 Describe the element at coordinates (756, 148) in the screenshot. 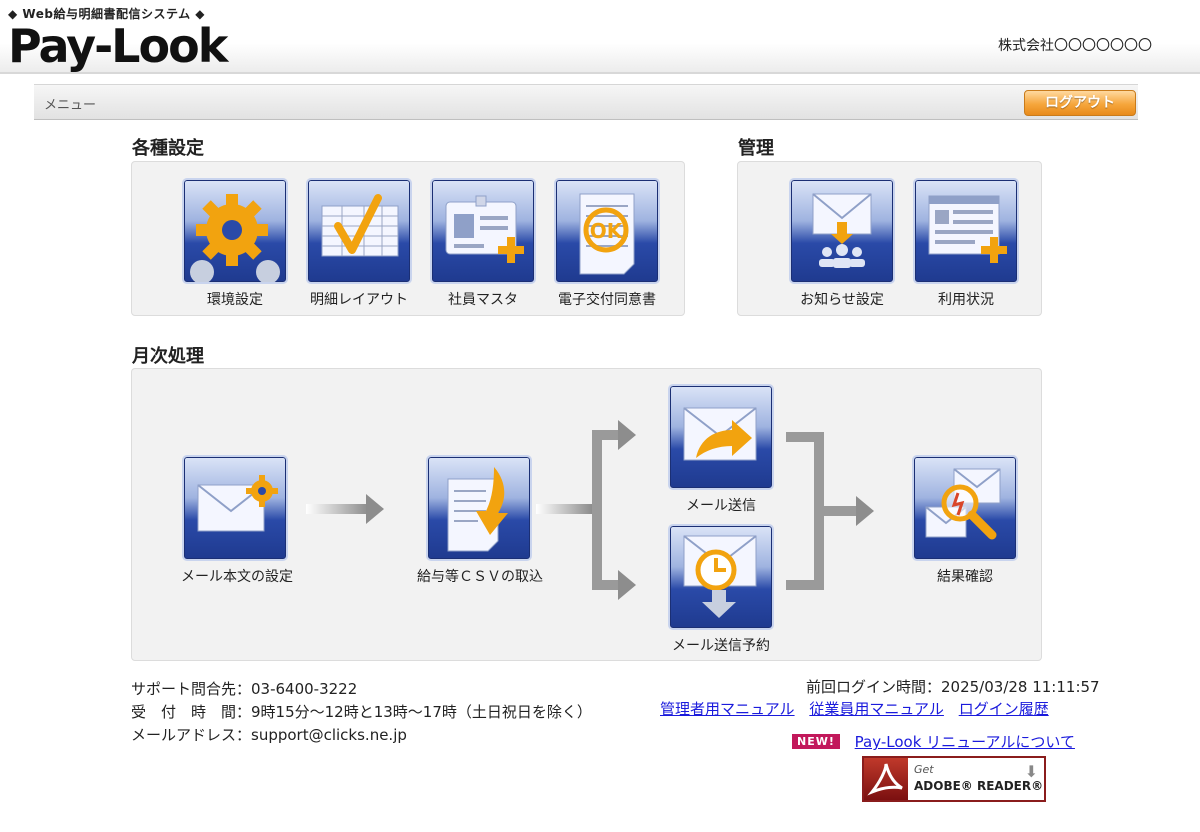

I see `admin-title: 管理` at that location.